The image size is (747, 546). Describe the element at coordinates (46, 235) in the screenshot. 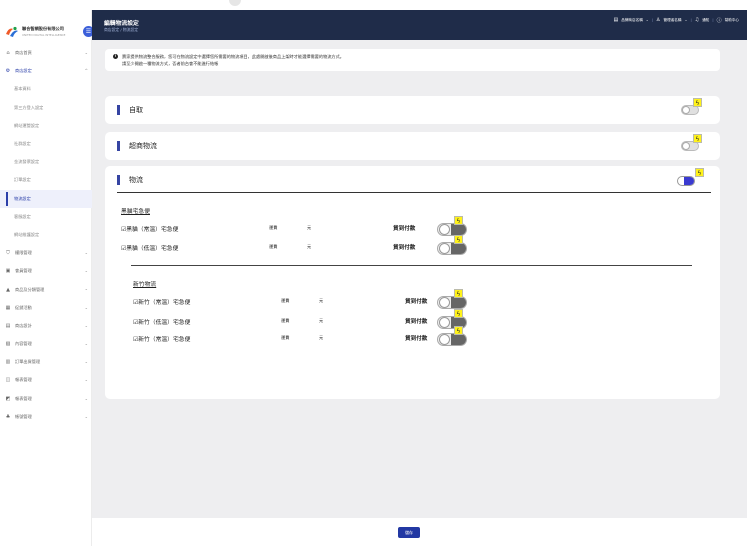

I see `sidebar-item: 網站維護設定` at that location.